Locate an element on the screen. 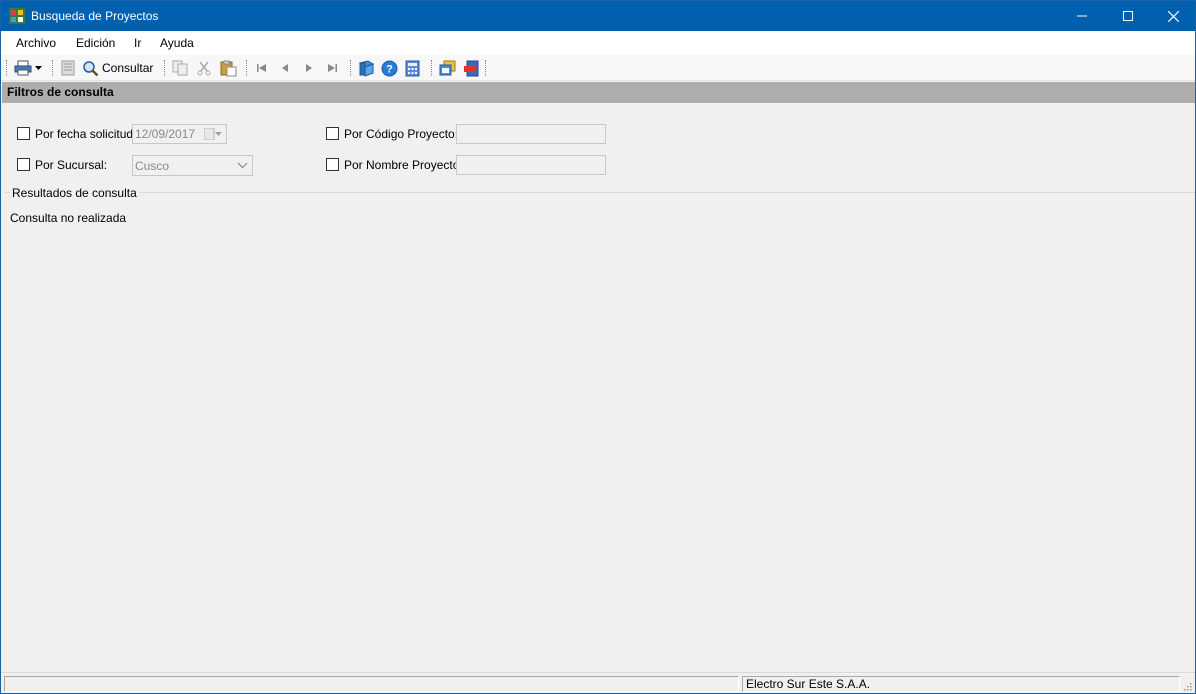  paste-button is located at coordinates (228, 68).